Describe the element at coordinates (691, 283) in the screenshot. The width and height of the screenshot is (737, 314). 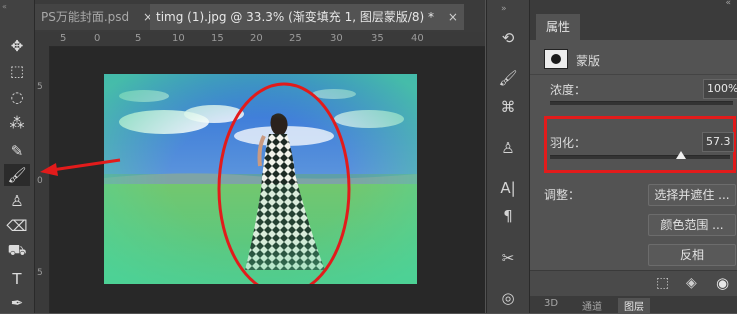
I see `apply-mask-icon: ◈` at that location.